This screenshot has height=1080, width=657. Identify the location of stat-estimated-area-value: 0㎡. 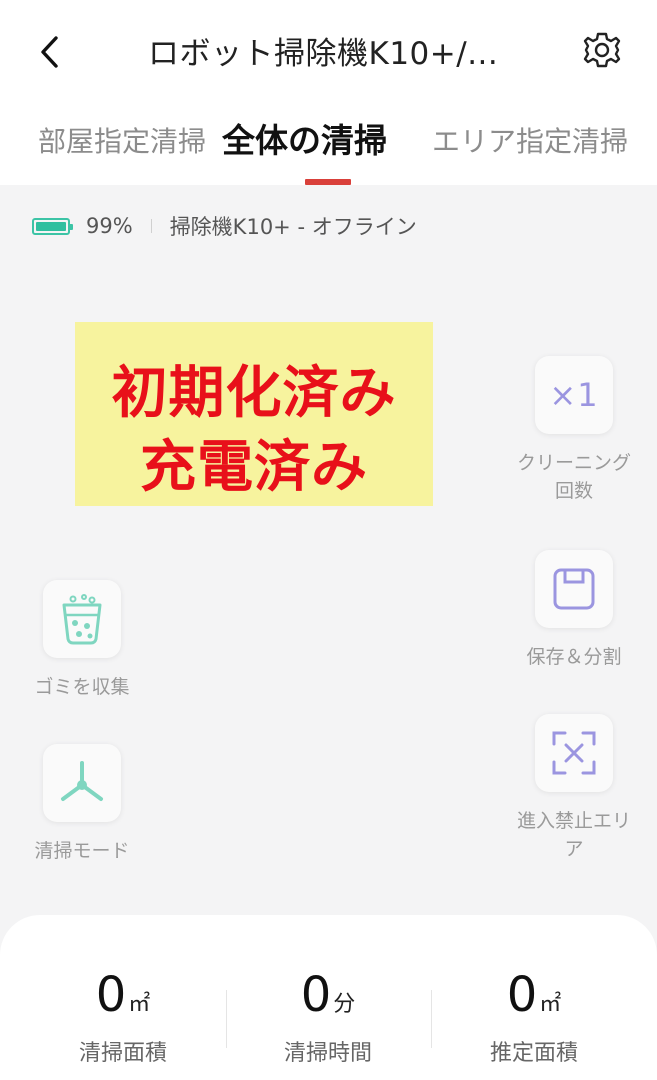
(534, 1000).